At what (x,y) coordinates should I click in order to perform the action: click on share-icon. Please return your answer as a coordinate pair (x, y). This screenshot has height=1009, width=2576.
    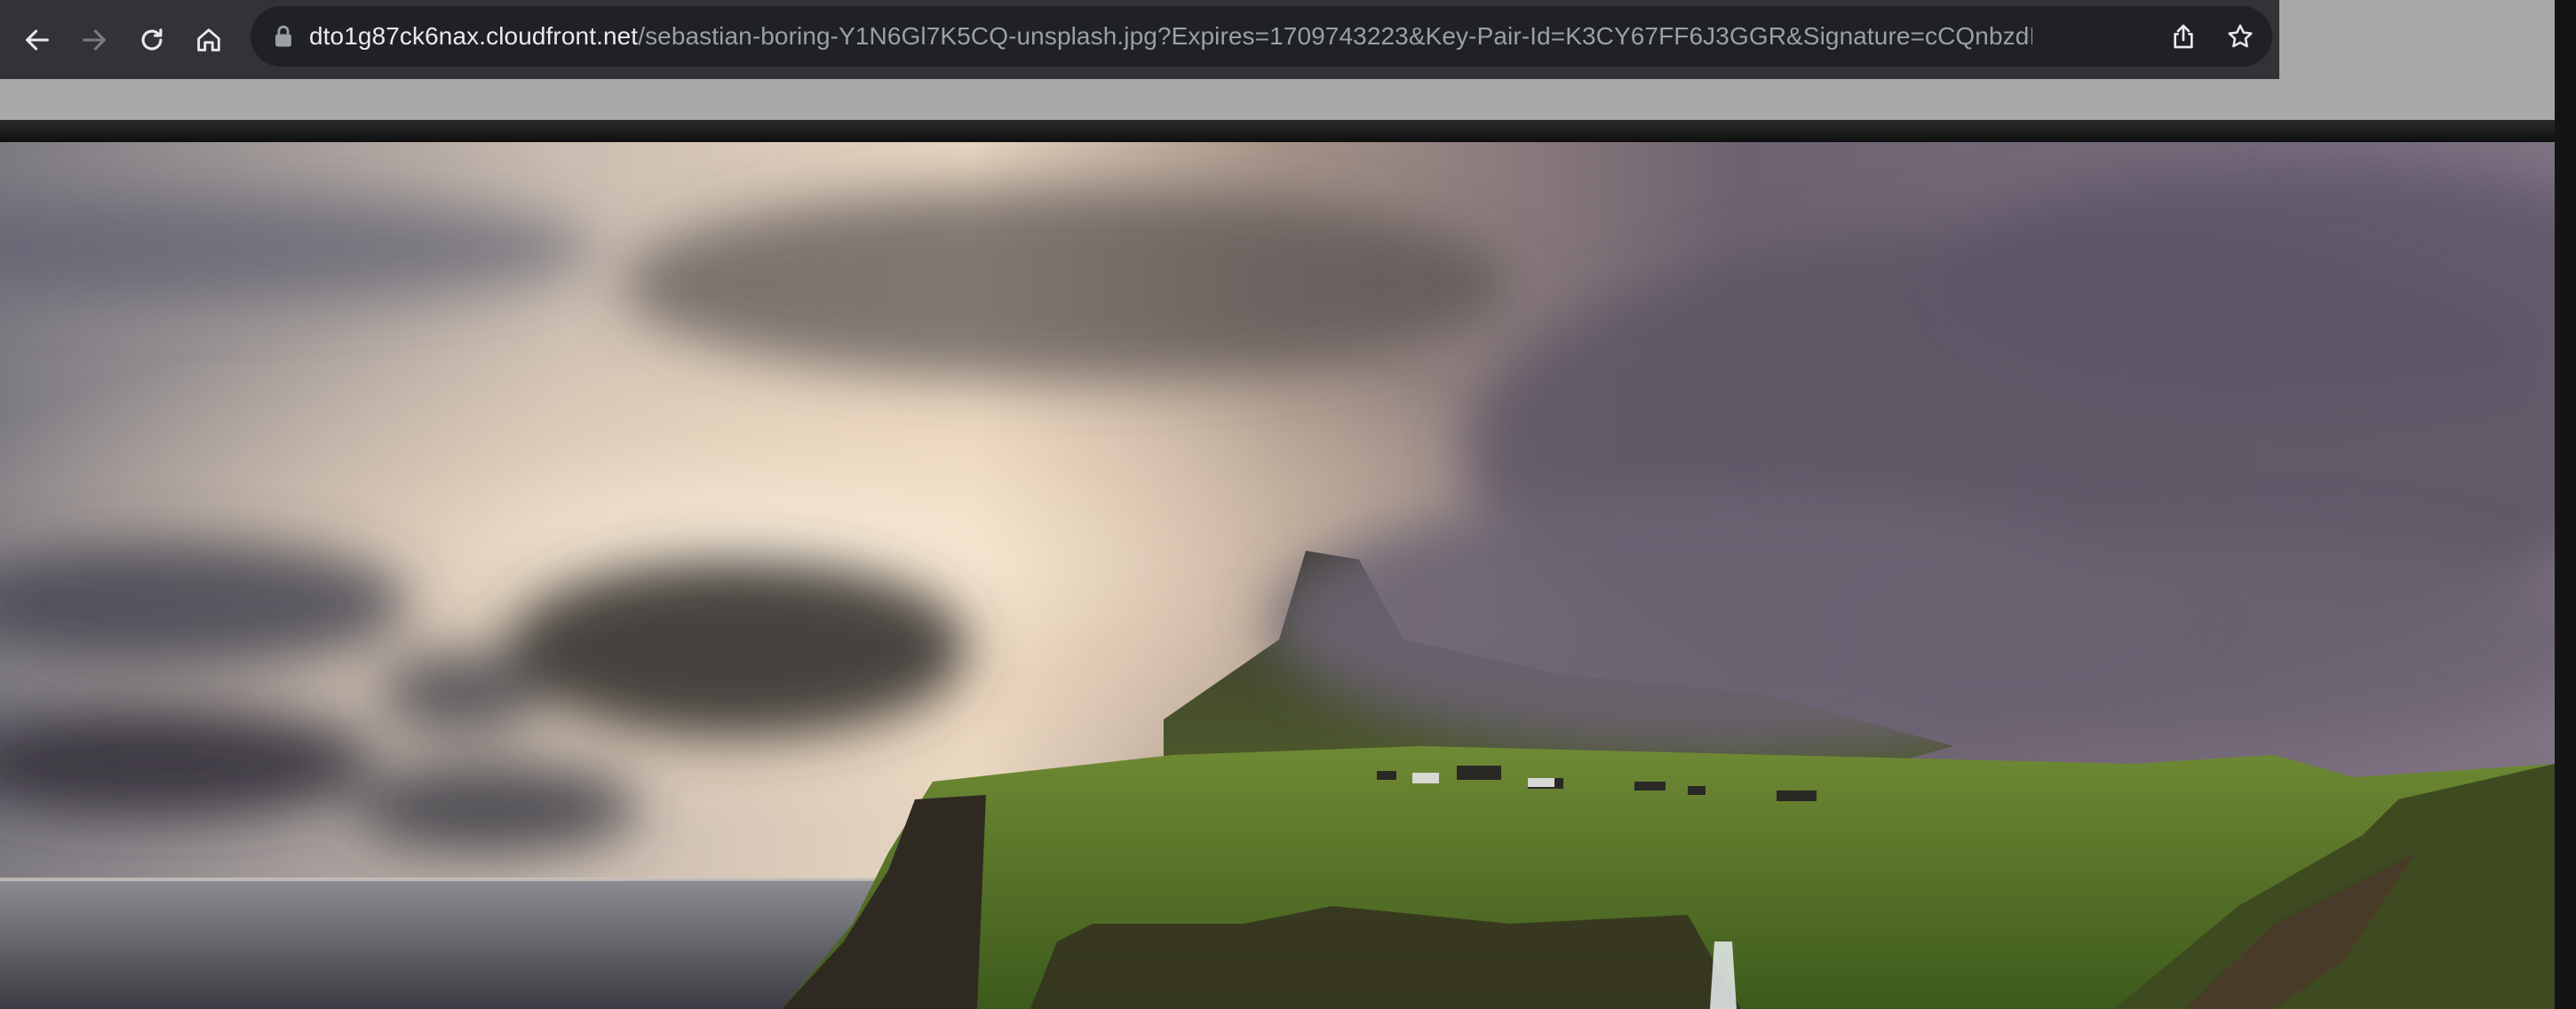
    Looking at the image, I should click on (2183, 36).